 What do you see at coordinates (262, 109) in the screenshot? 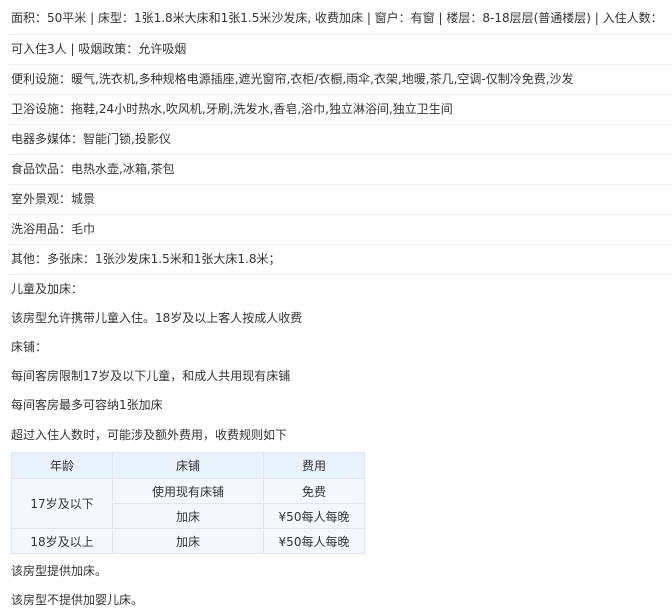
I see `facility-value: 拖鞋,24小时热水,吹风机,牙刷,洗发水,香皂,浴巾,独立淋浴间,独立卫生间` at bounding box center [262, 109].